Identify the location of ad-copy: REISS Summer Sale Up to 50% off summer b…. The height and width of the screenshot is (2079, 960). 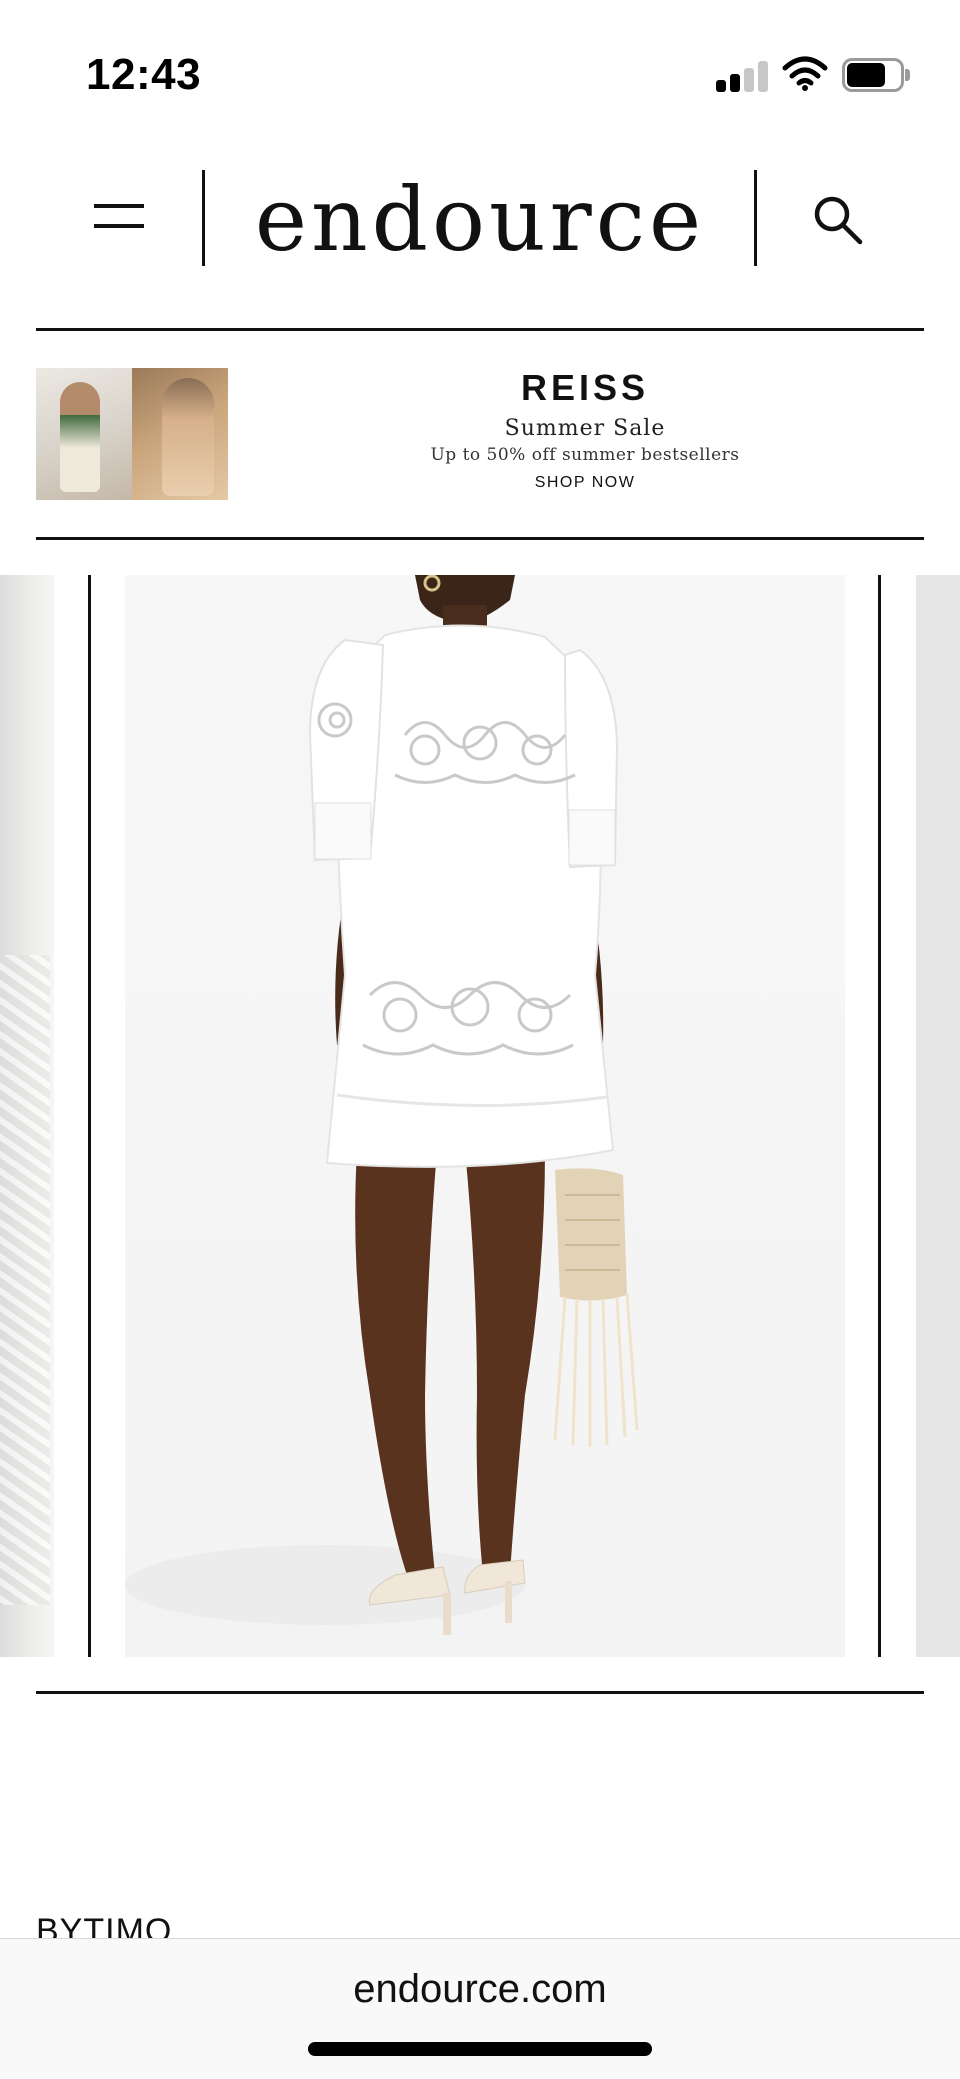
(585, 430).